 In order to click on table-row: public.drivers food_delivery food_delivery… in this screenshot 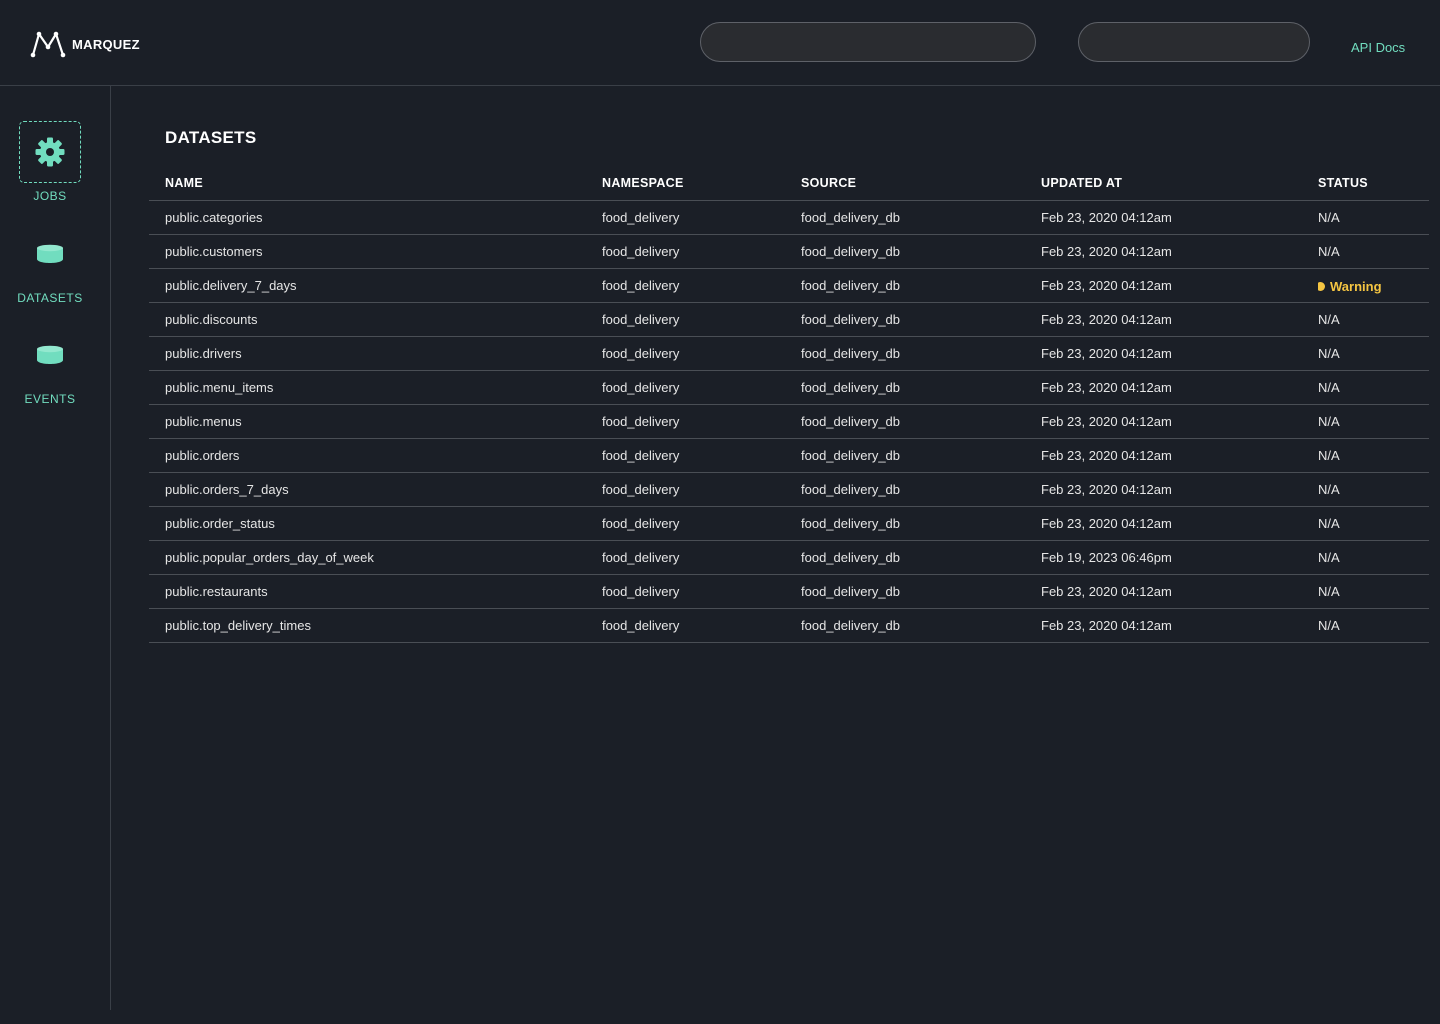, I will do `click(789, 353)`.